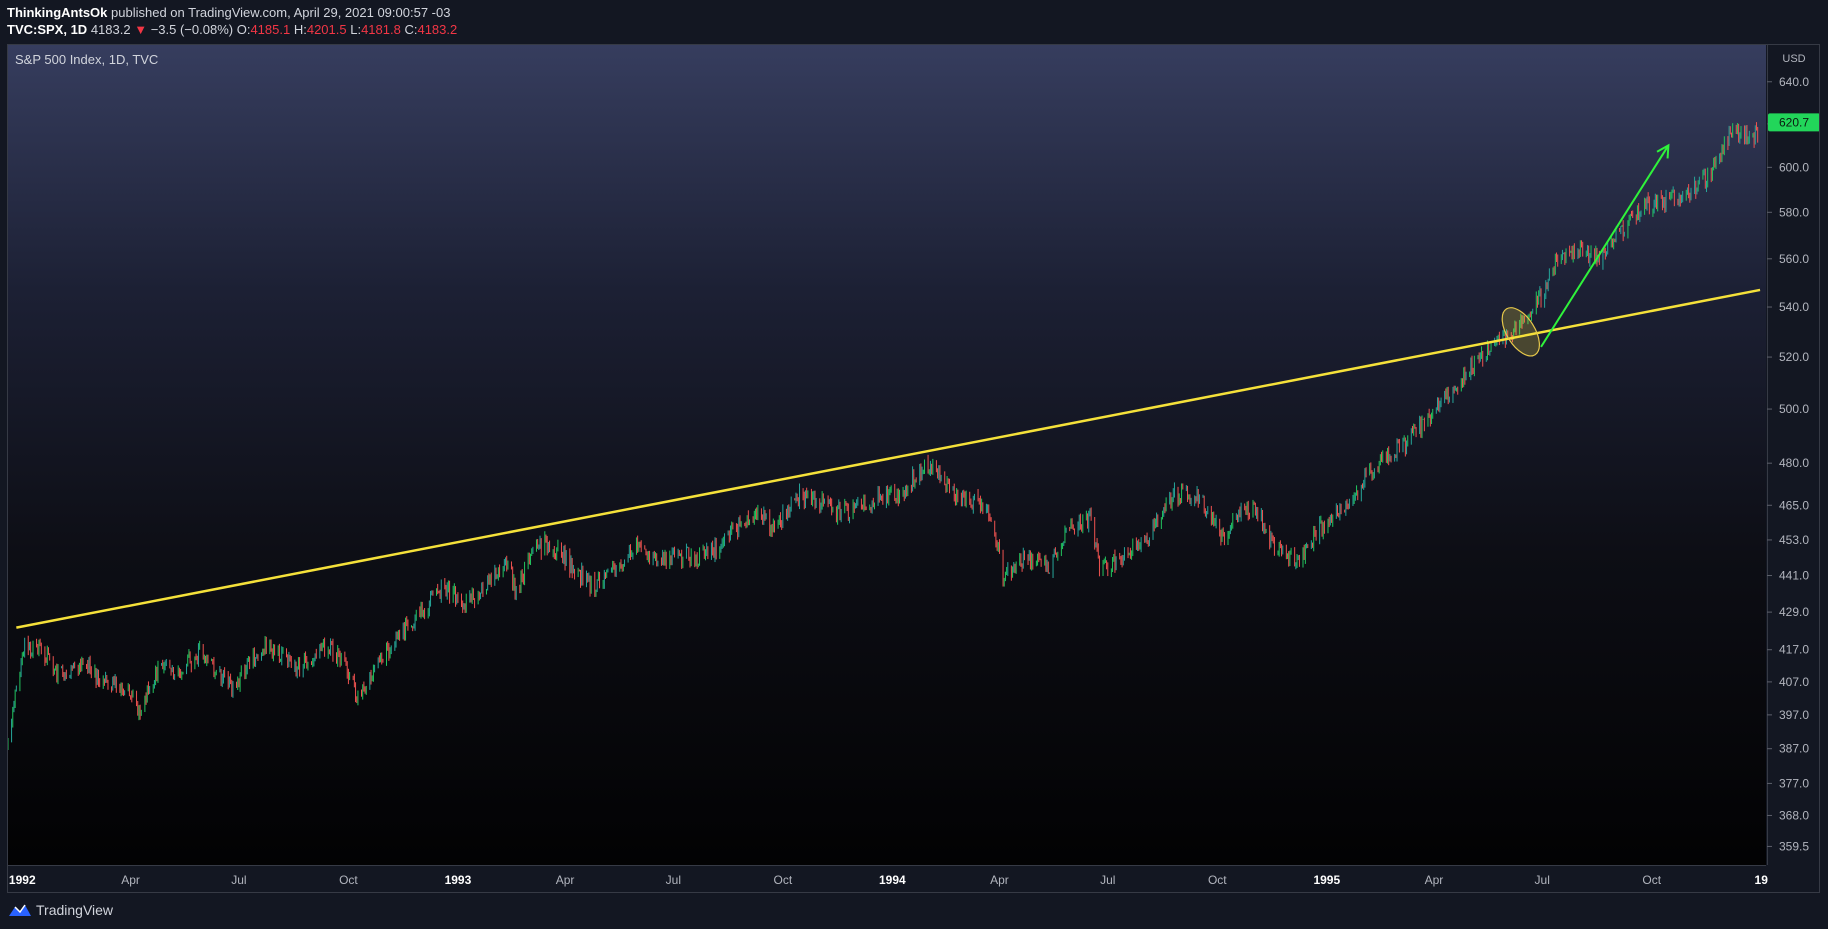 Image resolution: width=1828 pixels, height=929 pixels. I want to click on price-tick-label: 453.0, so click(1794, 540).